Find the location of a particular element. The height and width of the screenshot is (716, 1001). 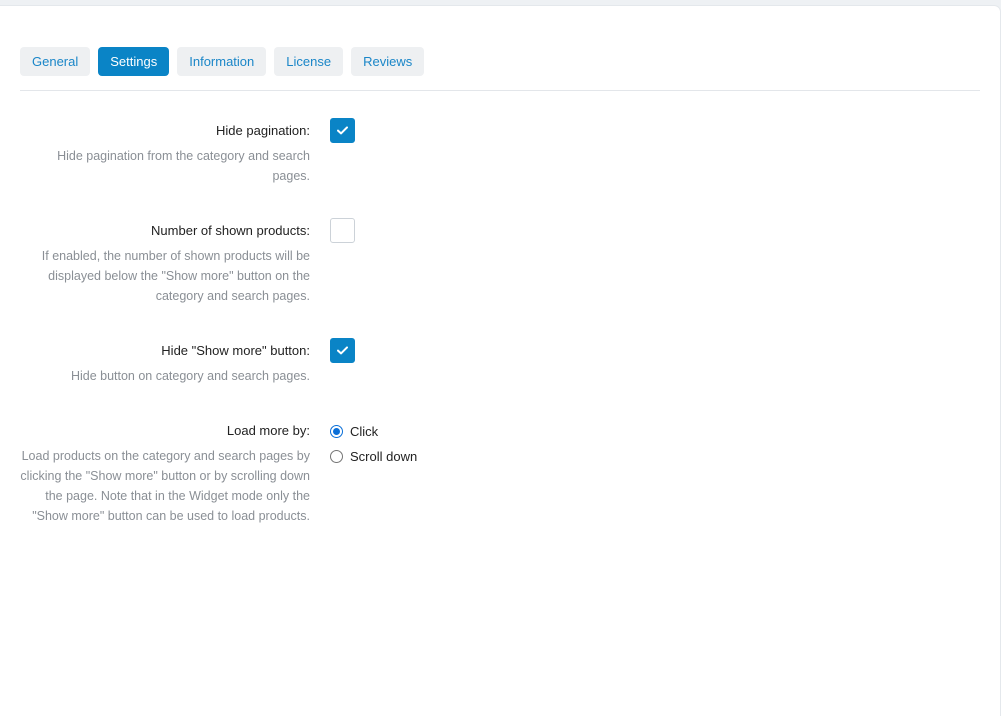

tab-information: Information is located at coordinates (222, 61).